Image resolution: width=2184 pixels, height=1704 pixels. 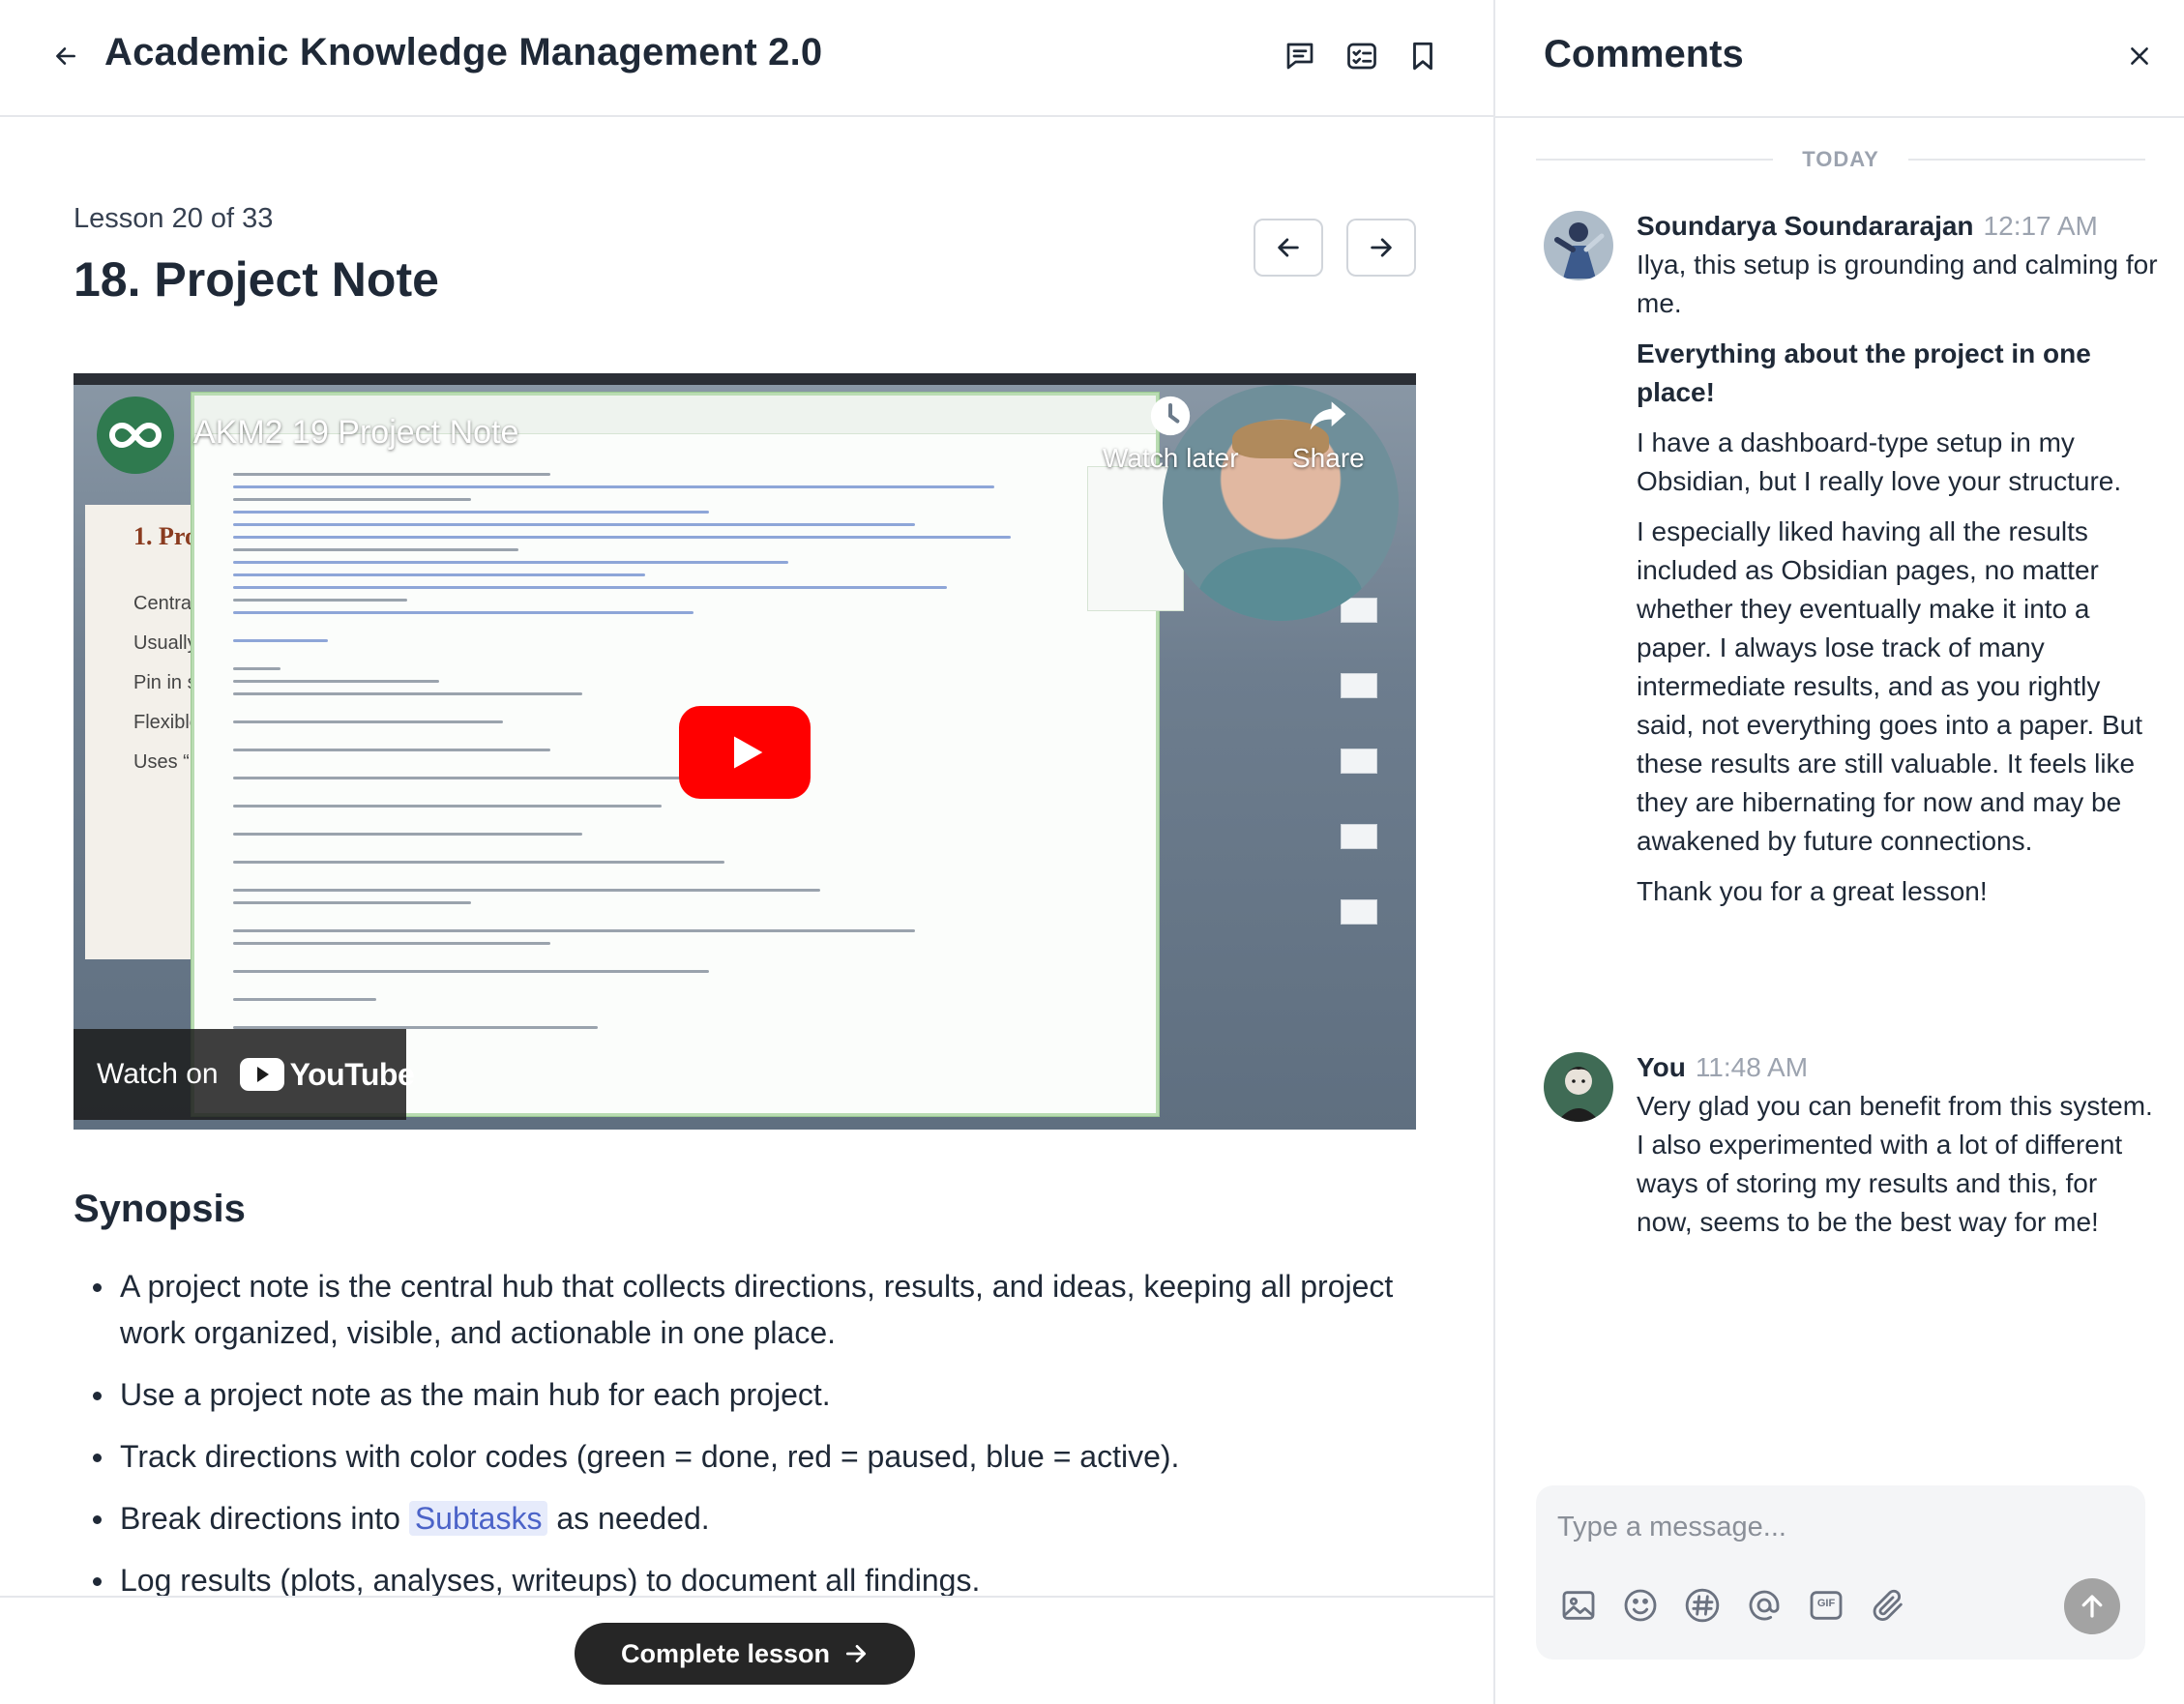 What do you see at coordinates (1826, 1603) in the screenshot?
I see `gif-label: GIF` at bounding box center [1826, 1603].